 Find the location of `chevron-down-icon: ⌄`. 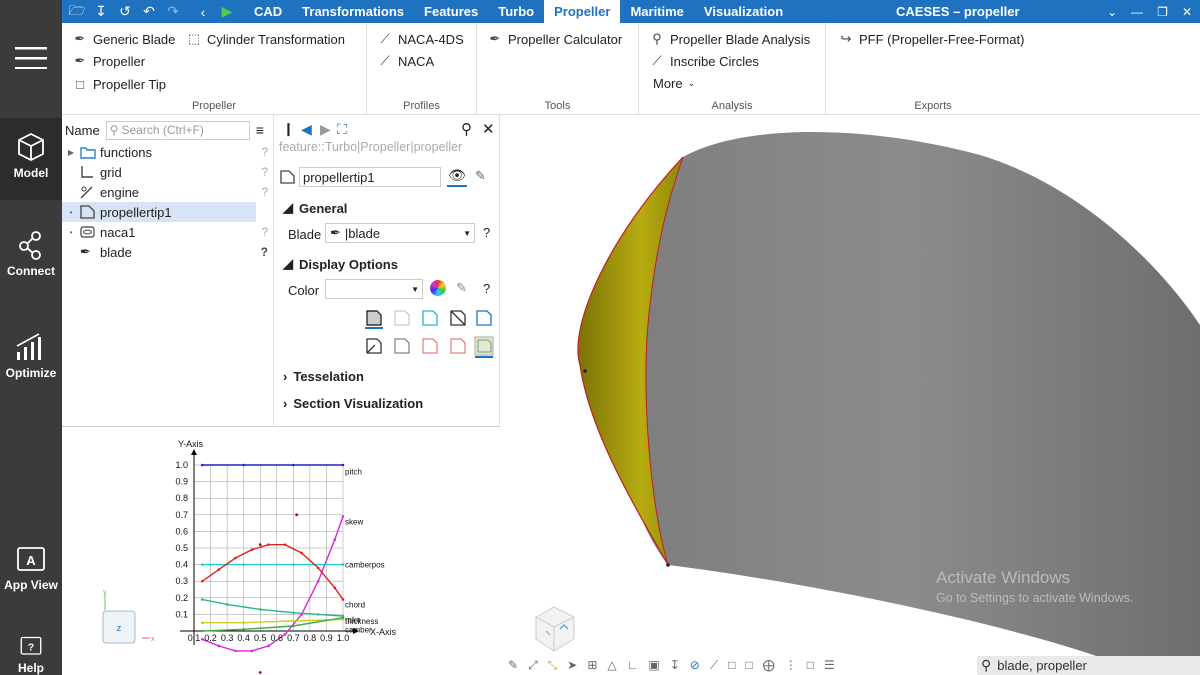

chevron-down-icon: ⌄ is located at coordinates (1112, 12).